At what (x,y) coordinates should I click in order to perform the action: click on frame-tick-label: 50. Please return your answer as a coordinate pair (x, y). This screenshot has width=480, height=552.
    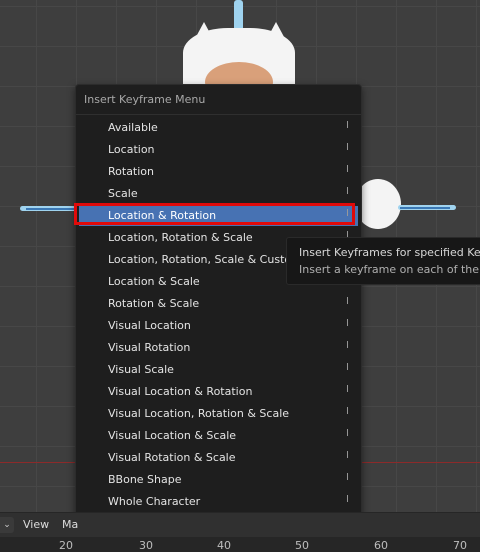
    Looking at the image, I should click on (302, 545).